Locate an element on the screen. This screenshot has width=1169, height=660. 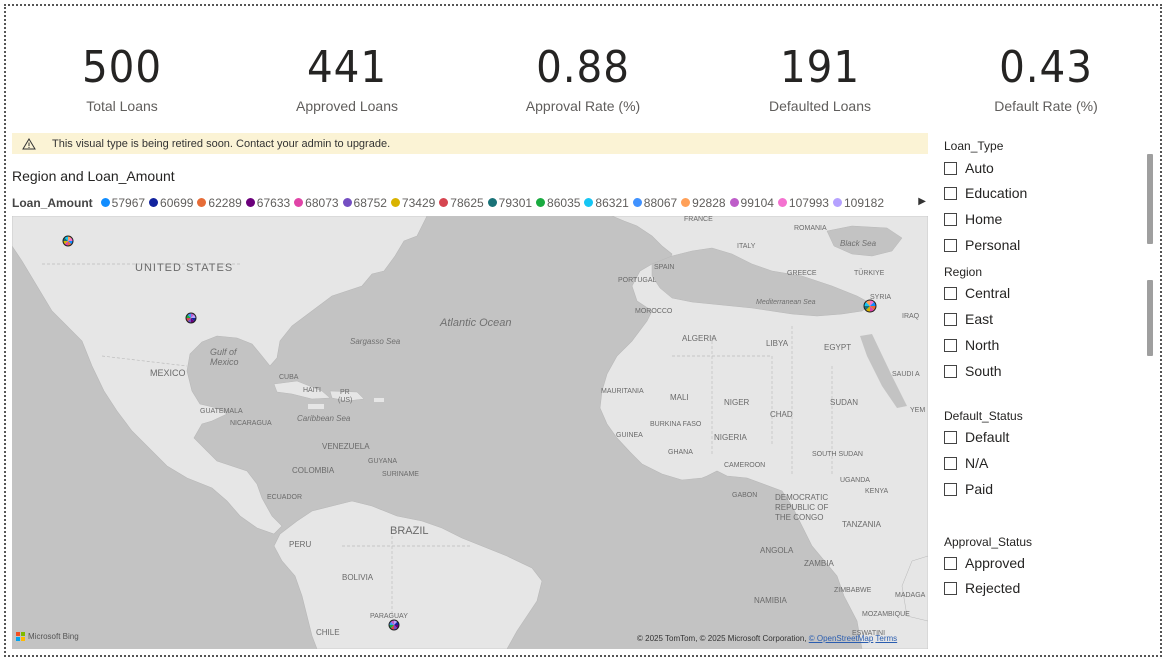
label-chile: CHILE is located at coordinates (328, 632).